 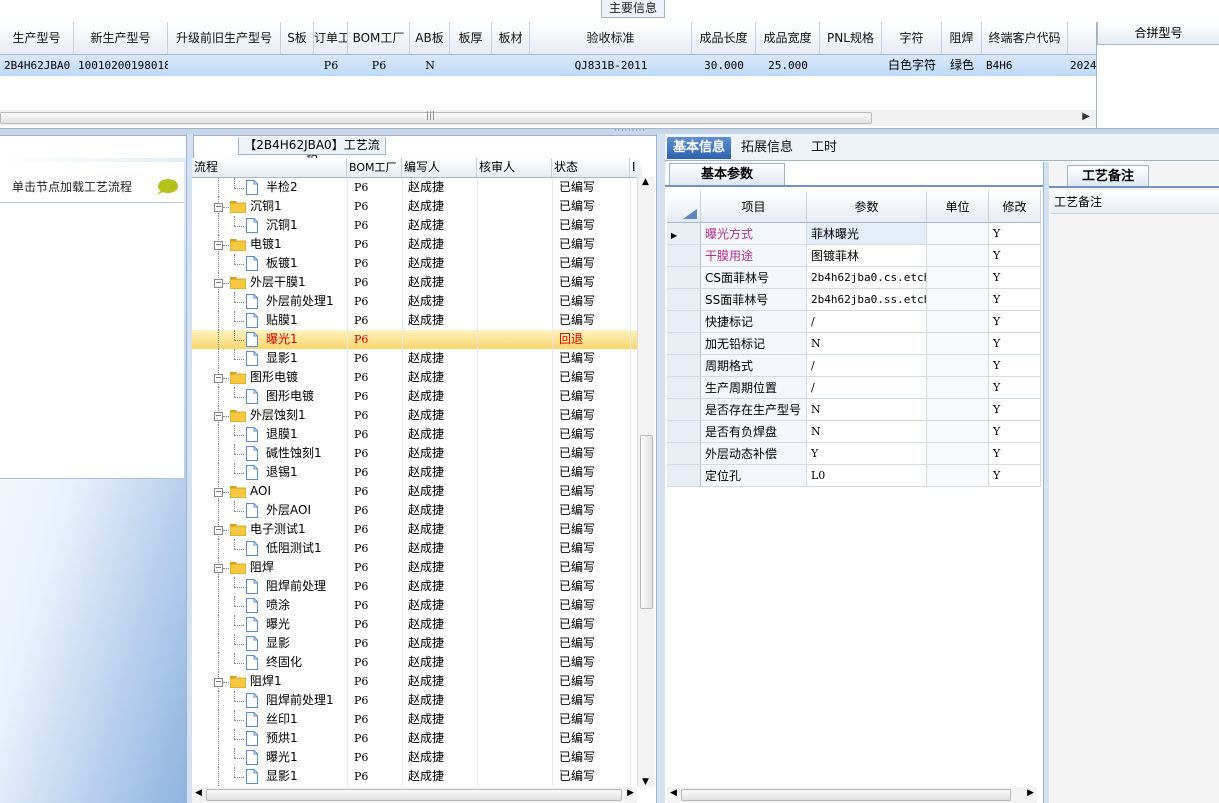 What do you see at coordinates (415, 472) in the screenshot?
I see `flow-step-row: 退锡1 P6 赵成捷 已编写` at bounding box center [415, 472].